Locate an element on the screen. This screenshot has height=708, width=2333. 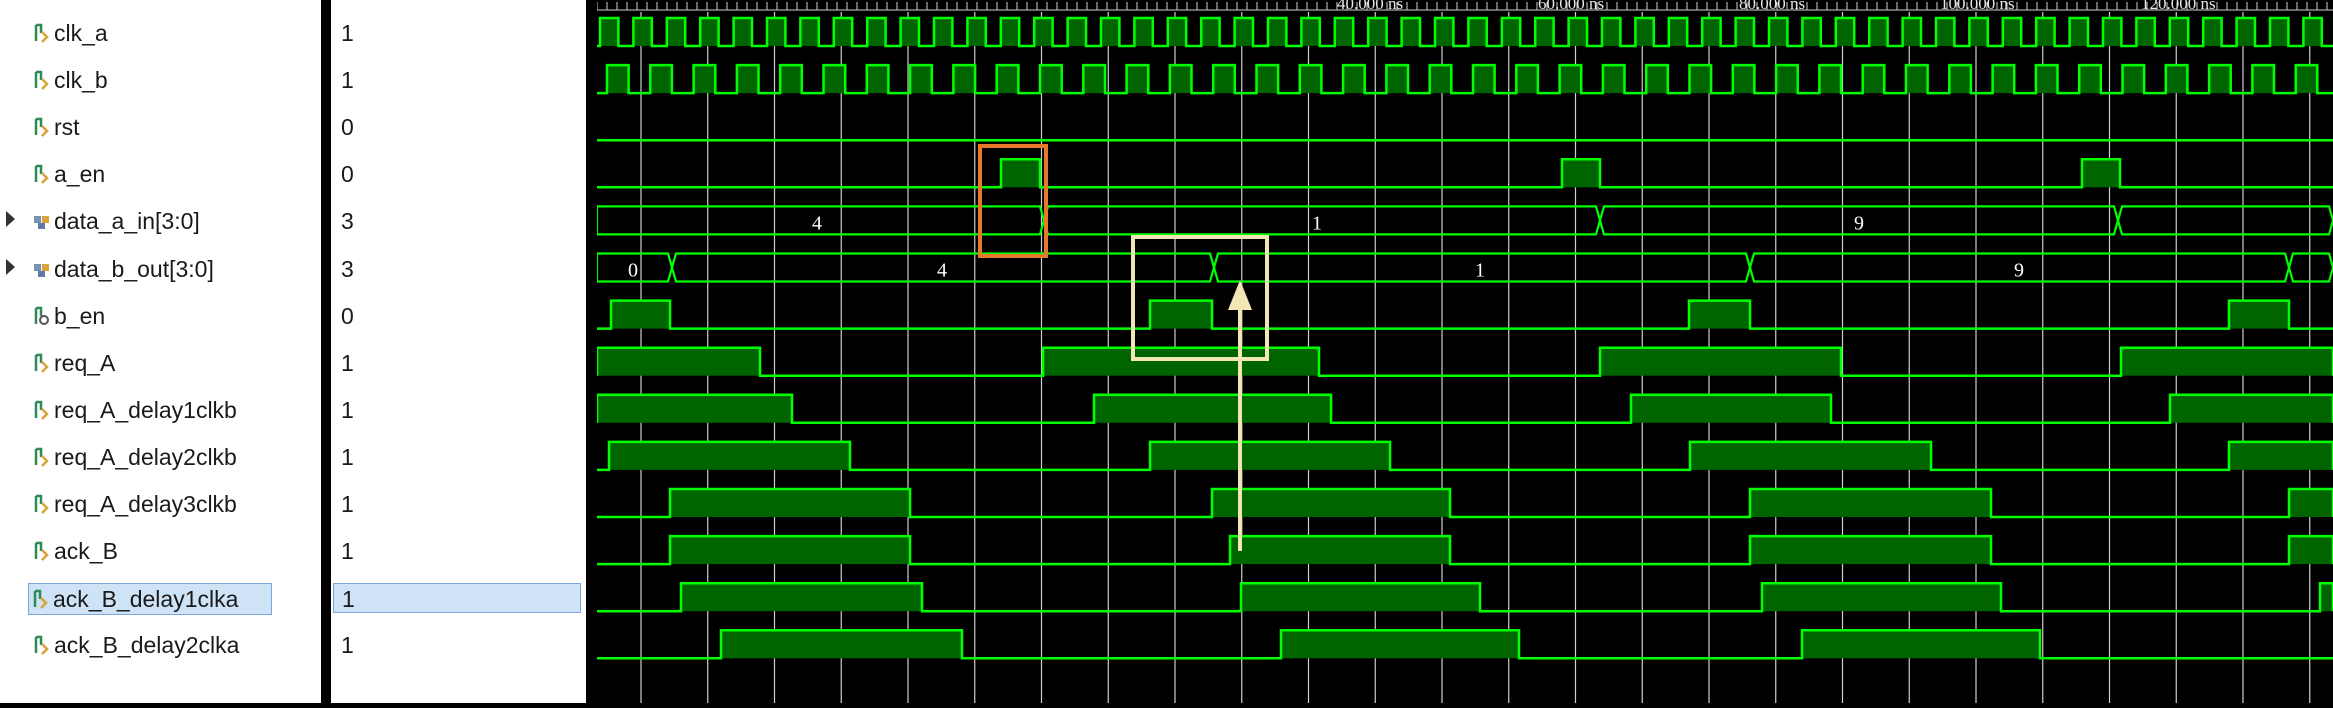
signal-name: req_A_delay3clkb is located at coordinates (133, 504).